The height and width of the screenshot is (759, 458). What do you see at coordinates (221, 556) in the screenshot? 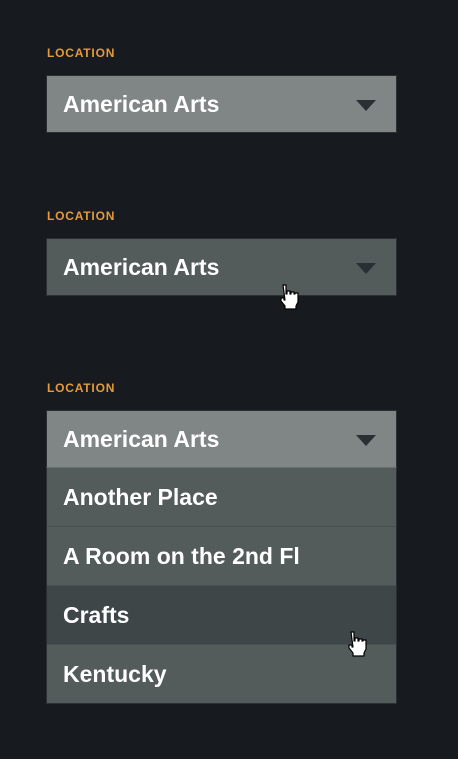
I see `dropdown-option: A Room on the 2nd Fl` at bounding box center [221, 556].